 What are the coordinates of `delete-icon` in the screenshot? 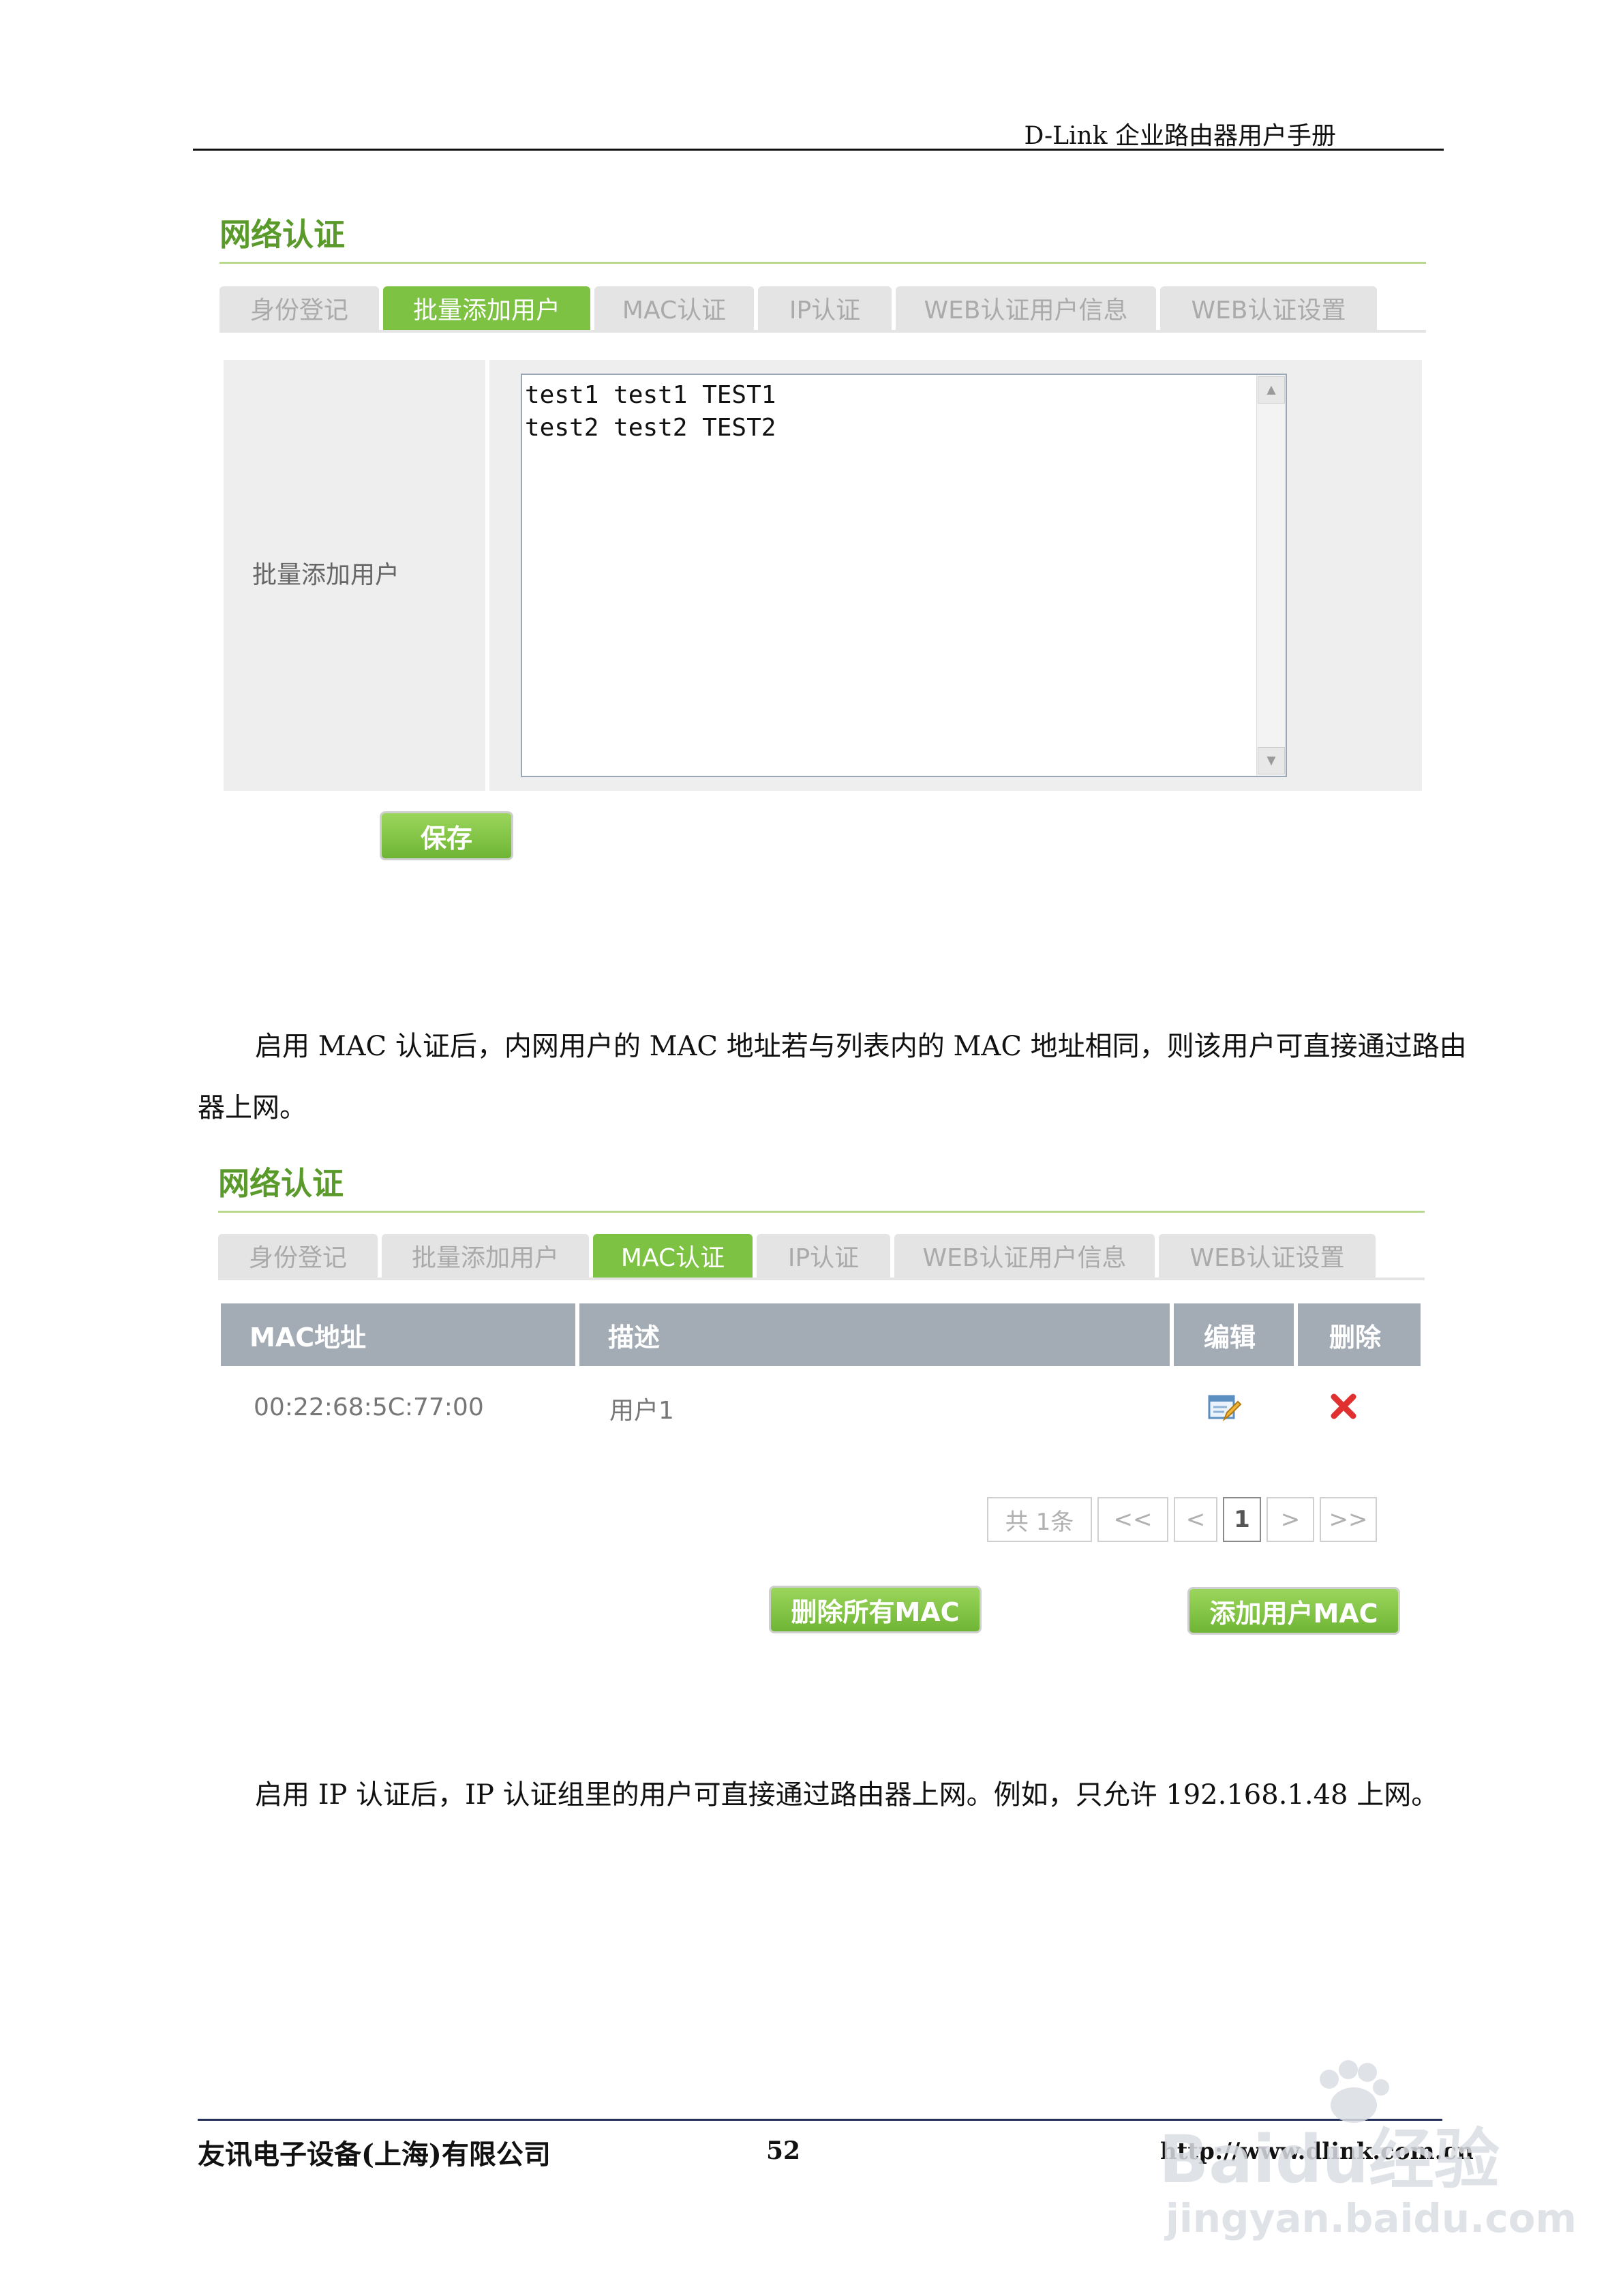 It's located at (1343, 1406).